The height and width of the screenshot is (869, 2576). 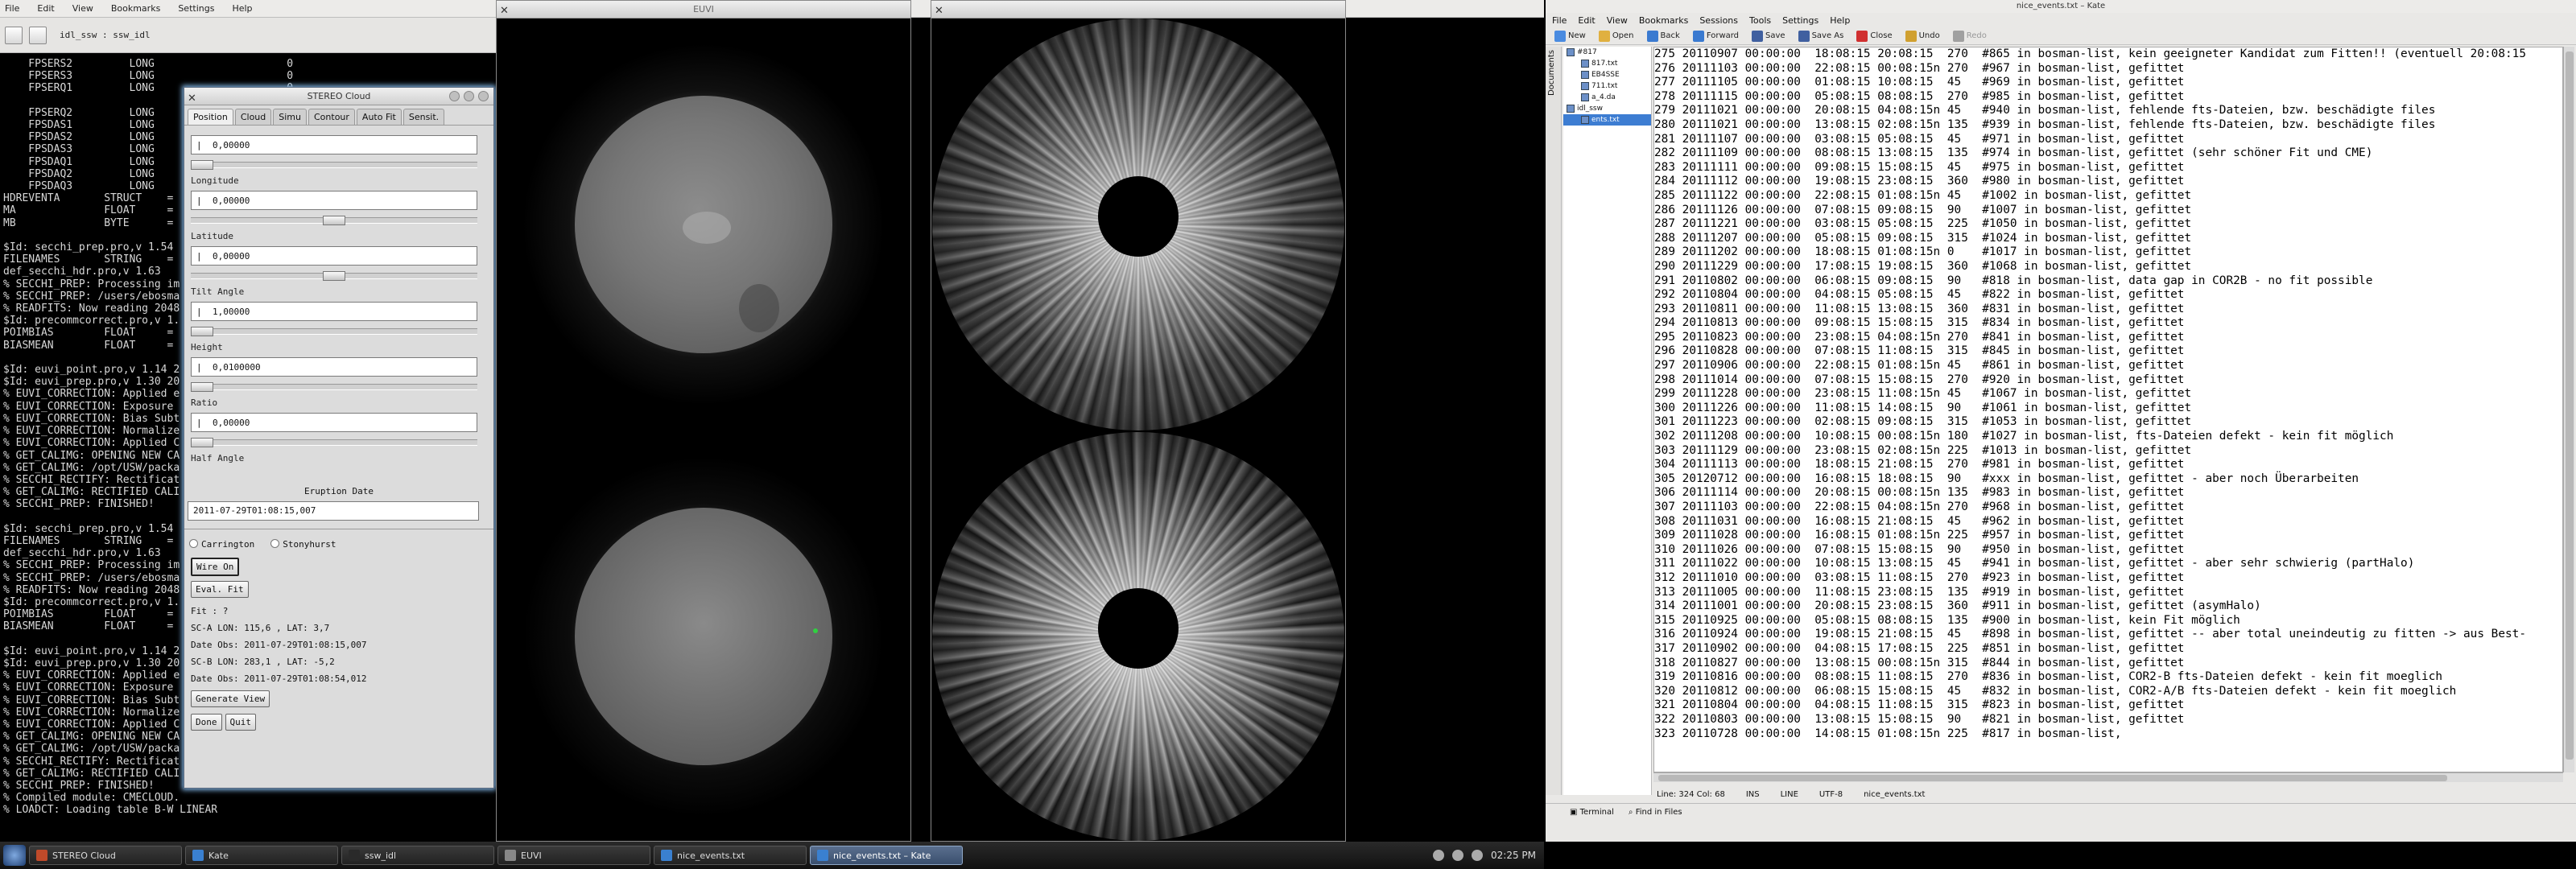 What do you see at coordinates (469, 96) in the screenshot?
I see `maximize-icon` at bounding box center [469, 96].